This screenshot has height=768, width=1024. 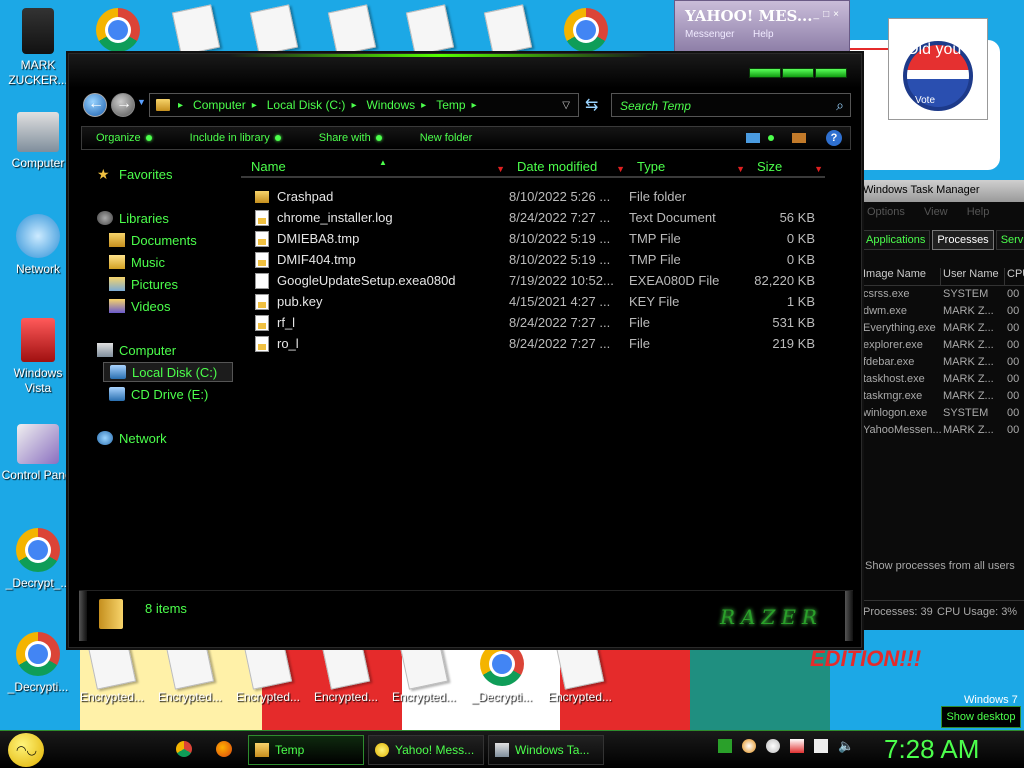 What do you see at coordinates (137, 262) in the screenshot?
I see `nav-music: Music` at bounding box center [137, 262].